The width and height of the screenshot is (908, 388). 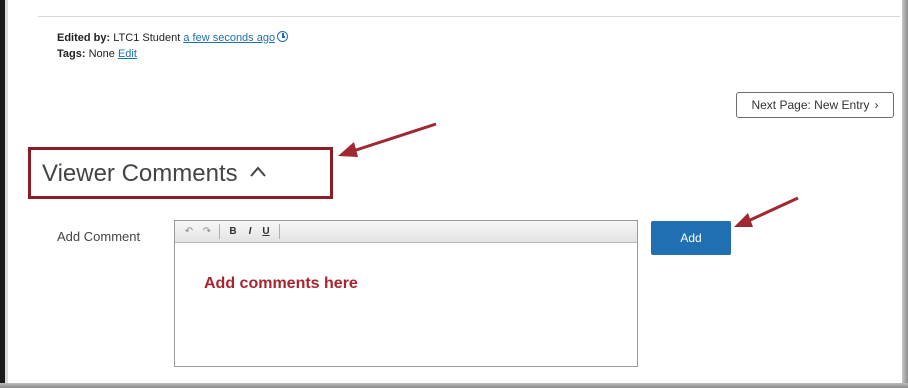 What do you see at coordinates (233, 231) in the screenshot?
I see `bold-button: B` at bounding box center [233, 231].